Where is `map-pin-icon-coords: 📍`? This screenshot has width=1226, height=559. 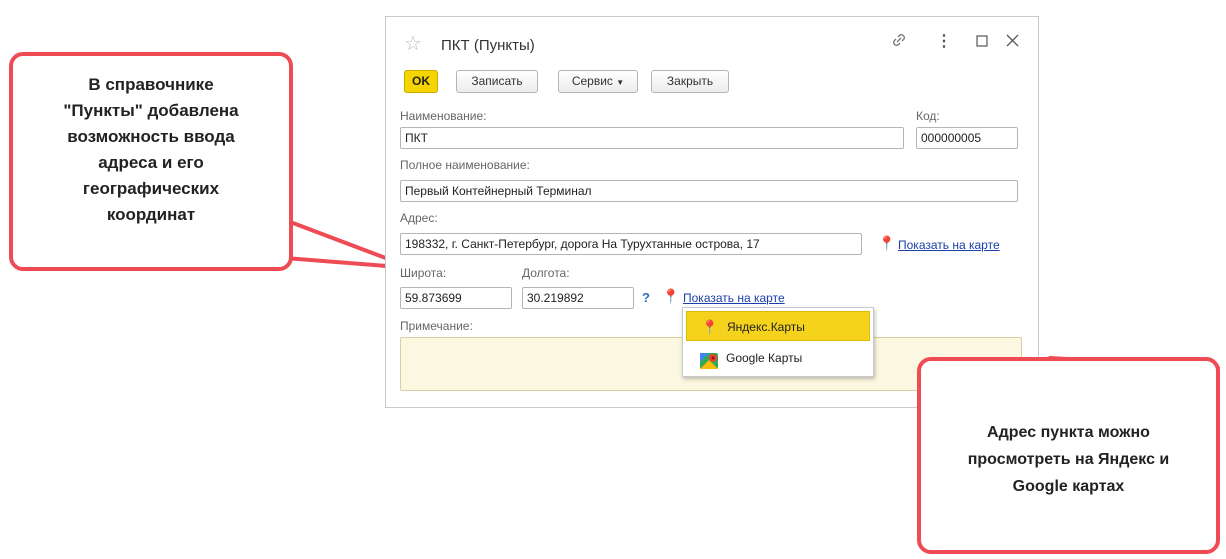 map-pin-icon-coords: 📍 is located at coordinates (671, 296).